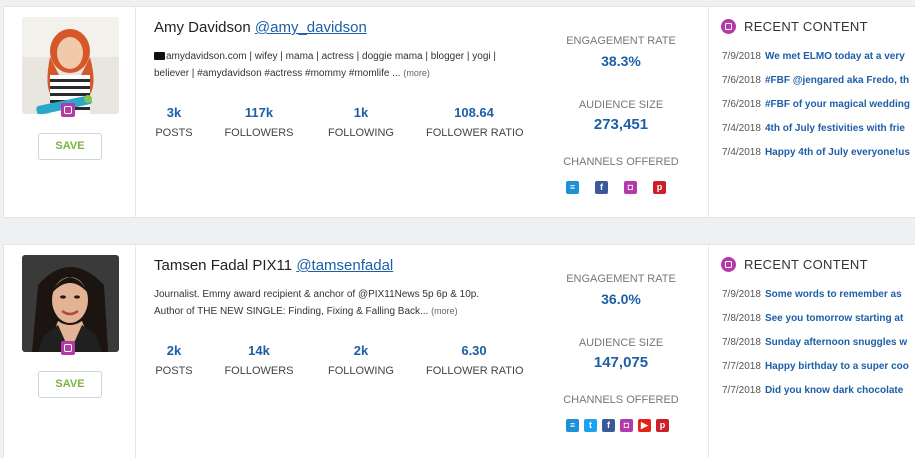 Image resolution: width=915 pixels, height=458 pixels. What do you see at coordinates (834, 390) in the screenshot?
I see `post-text: Did you know dark chocolate` at bounding box center [834, 390].